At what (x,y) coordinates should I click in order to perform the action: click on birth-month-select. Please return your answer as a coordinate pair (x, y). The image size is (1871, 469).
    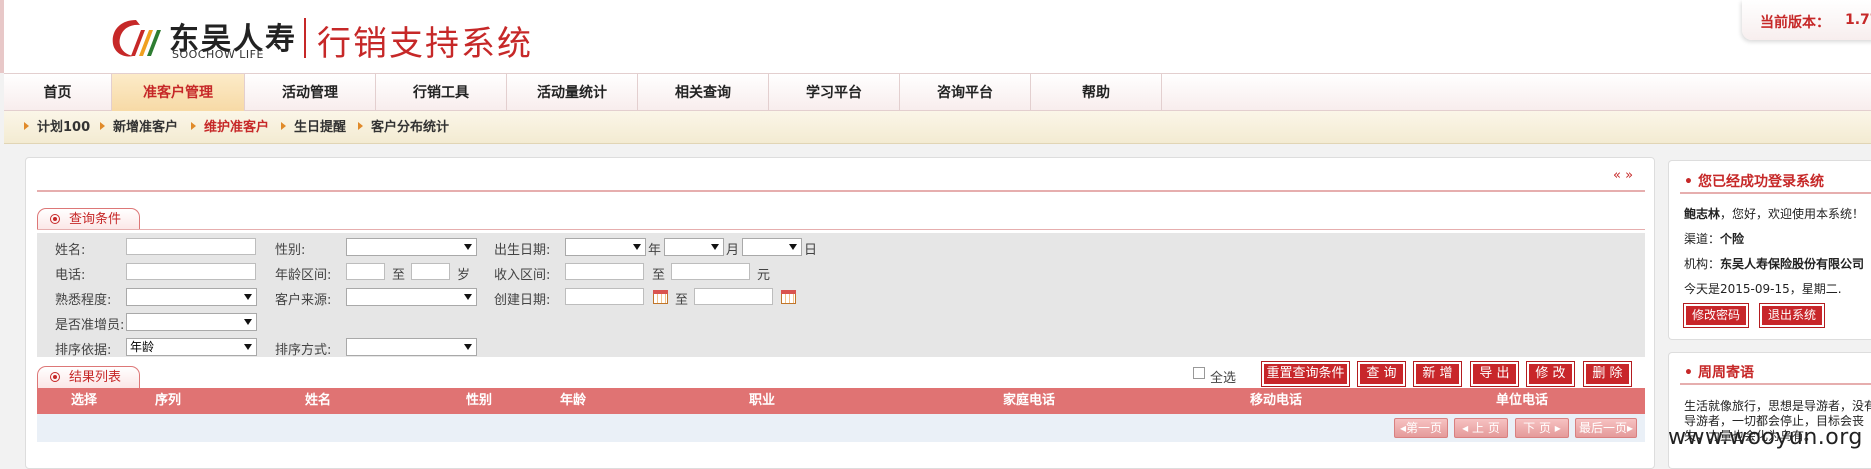
    Looking at the image, I should click on (694, 247).